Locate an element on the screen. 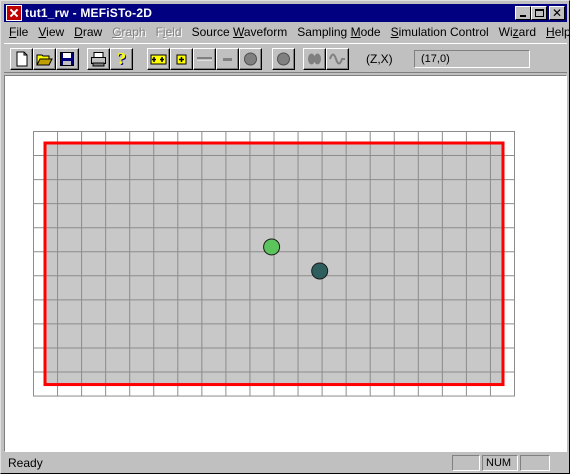 The width and height of the screenshot is (570, 474). status-text: Ready is located at coordinates (25, 463).